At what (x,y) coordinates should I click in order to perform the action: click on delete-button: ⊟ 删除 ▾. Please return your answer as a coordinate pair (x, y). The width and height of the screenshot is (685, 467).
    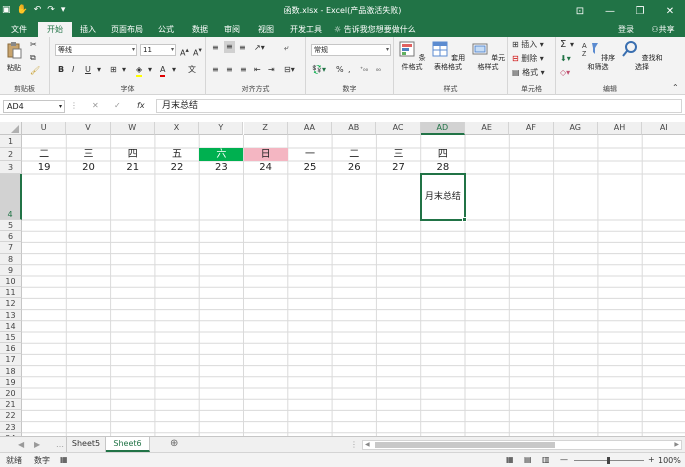
    Looking at the image, I should click on (528, 59).